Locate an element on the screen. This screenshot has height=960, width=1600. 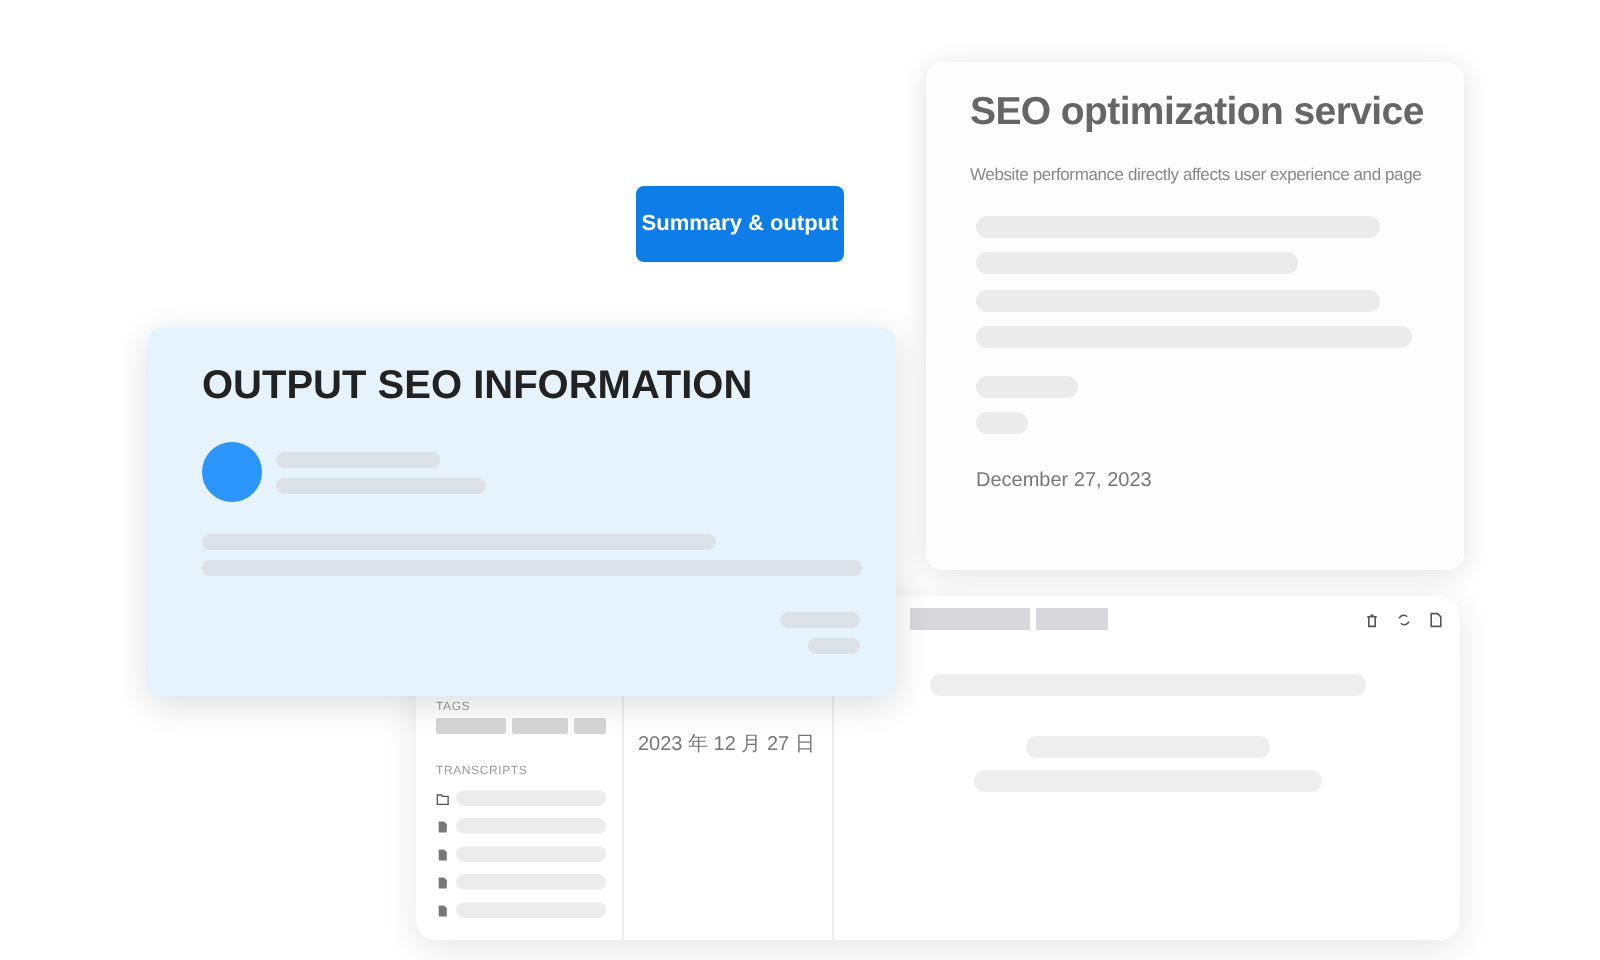
refresh-icon is located at coordinates (1404, 619).